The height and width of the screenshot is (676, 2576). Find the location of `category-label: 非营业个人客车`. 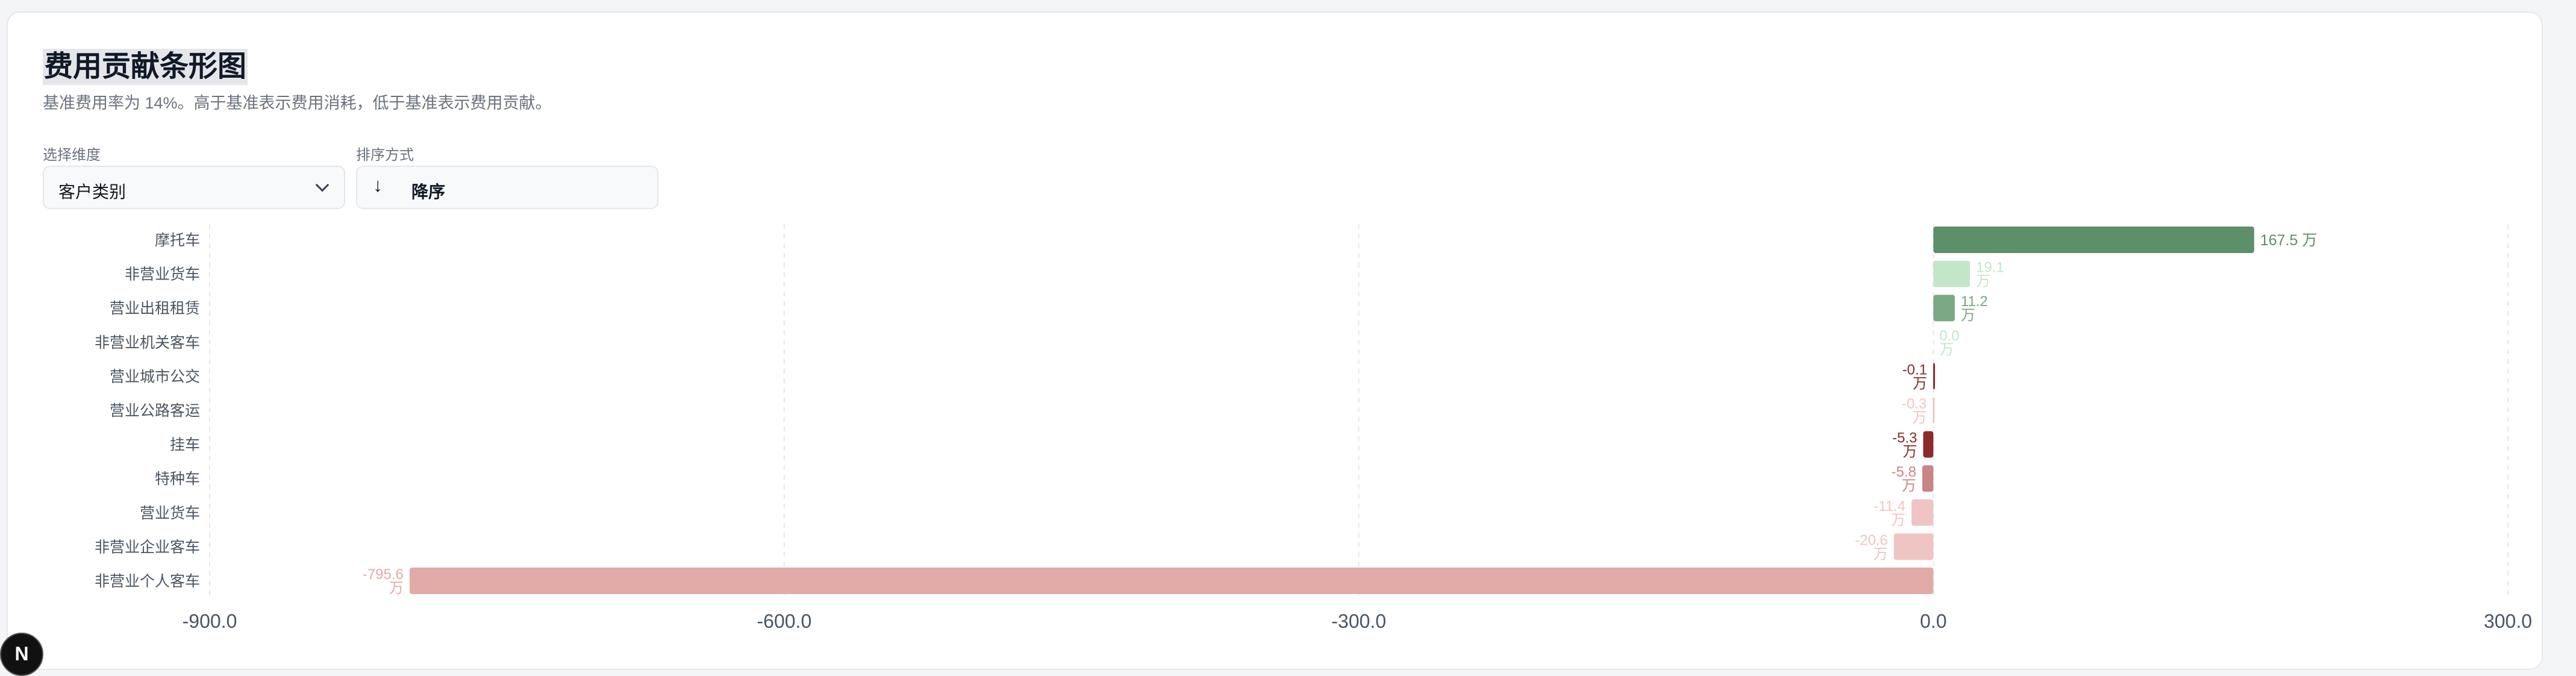

category-label: 非营业个人客车 is located at coordinates (148, 581).